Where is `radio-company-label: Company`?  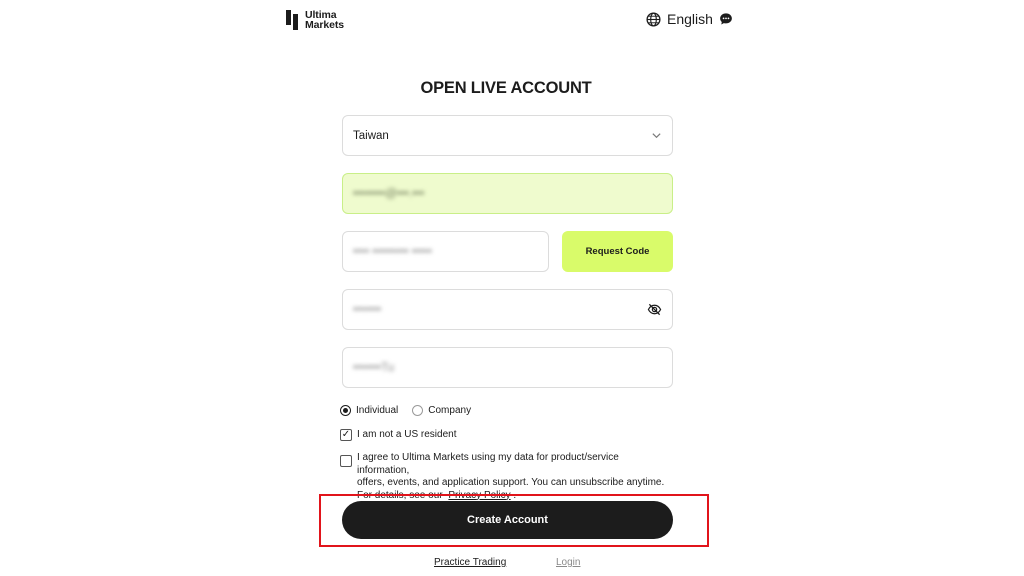
radio-company-label: Company is located at coordinates (450, 410).